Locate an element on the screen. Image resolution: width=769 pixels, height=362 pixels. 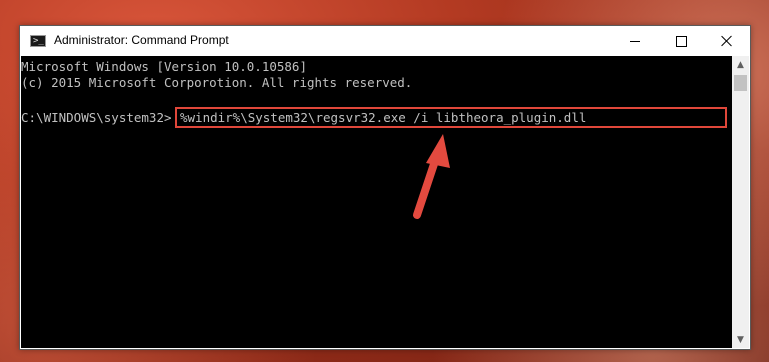
pointer-arrow-icon is located at coordinates (431, 176).